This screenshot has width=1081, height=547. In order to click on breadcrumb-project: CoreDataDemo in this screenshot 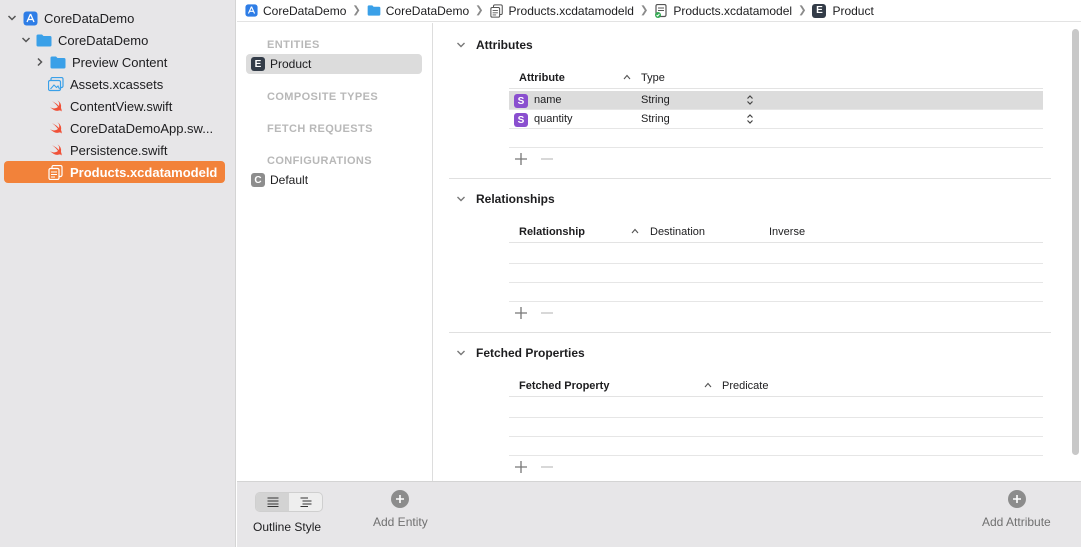, I will do `click(295, 11)`.